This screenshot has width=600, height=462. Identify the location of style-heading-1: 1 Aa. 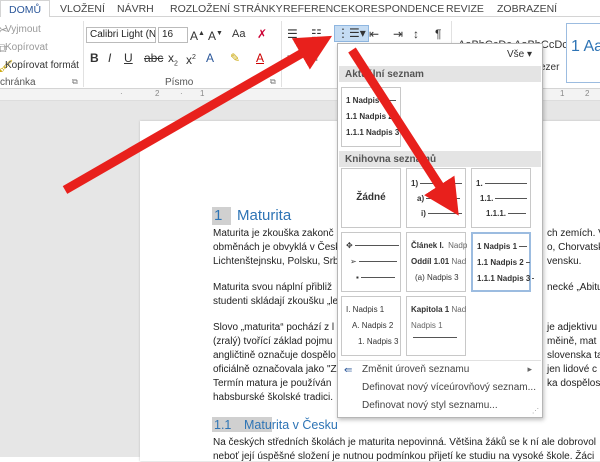
(583, 53).